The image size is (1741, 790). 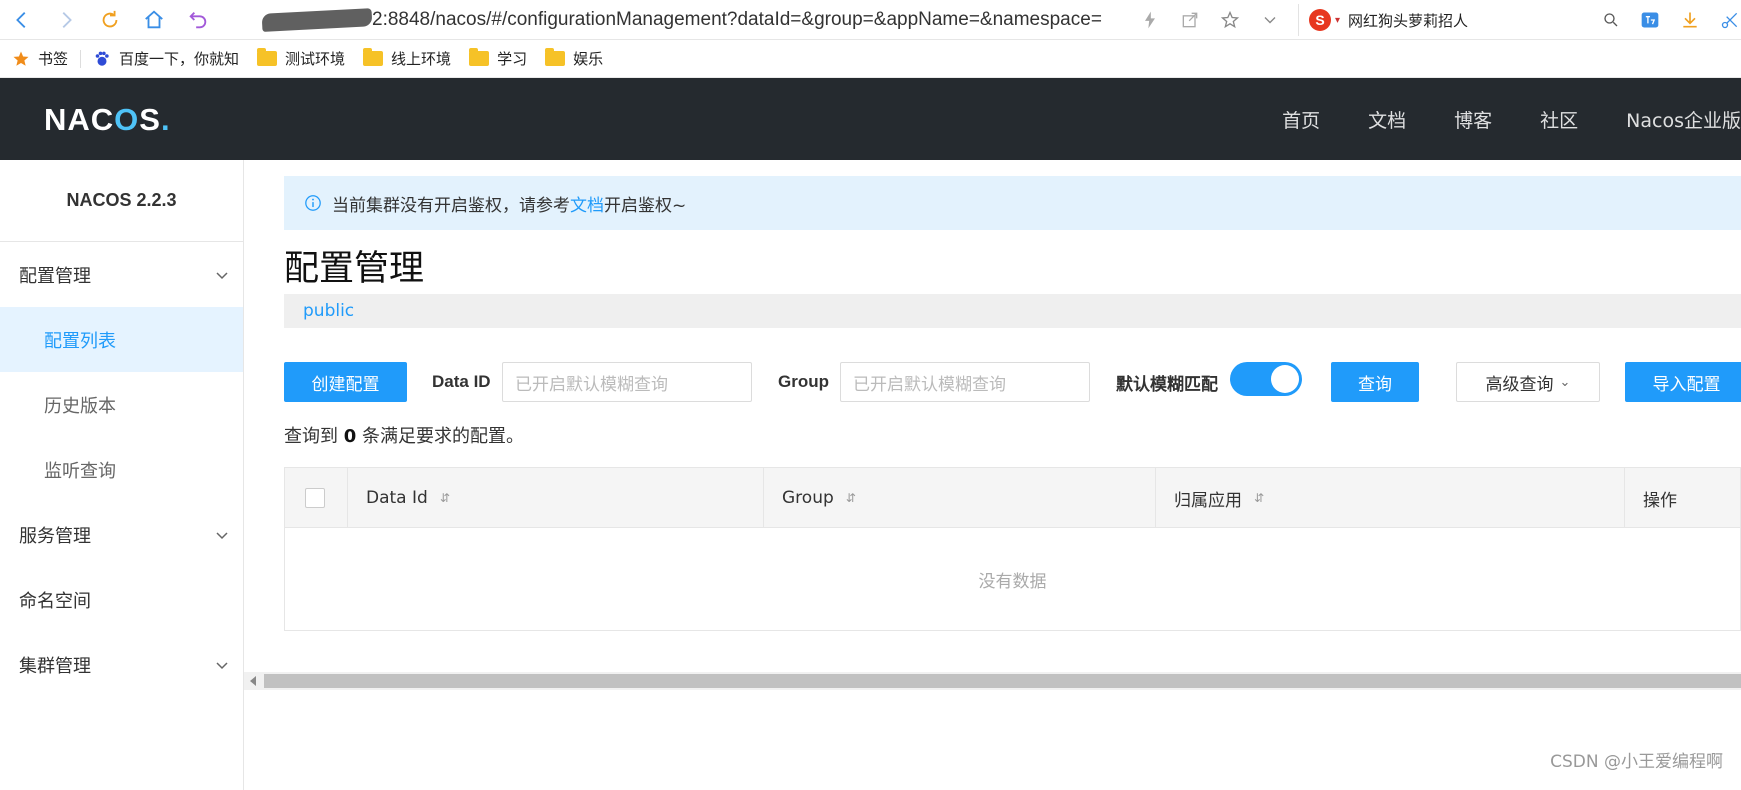 What do you see at coordinates (440, 436) in the screenshot?
I see `result-text-end: 条满足要求的配置。` at bounding box center [440, 436].